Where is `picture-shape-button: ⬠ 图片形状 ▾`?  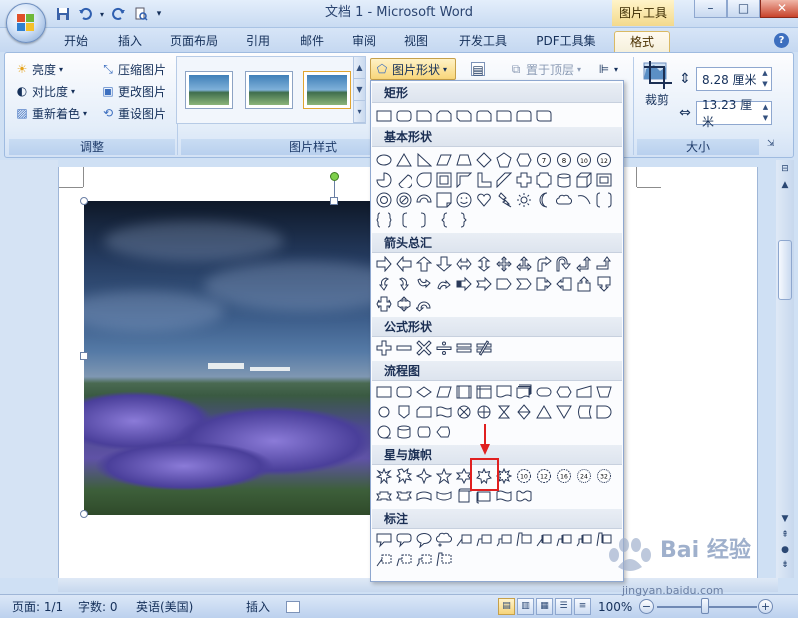 picture-shape-button: ⬠ 图片形状 ▾ is located at coordinates (413, 69).